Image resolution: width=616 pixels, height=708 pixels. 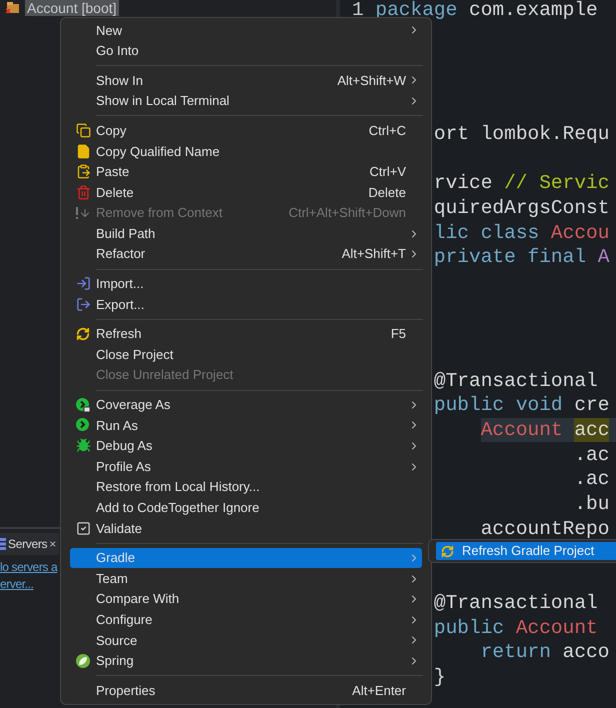 I want to click on menu-item: Profile As, so click(x=246, y=466).